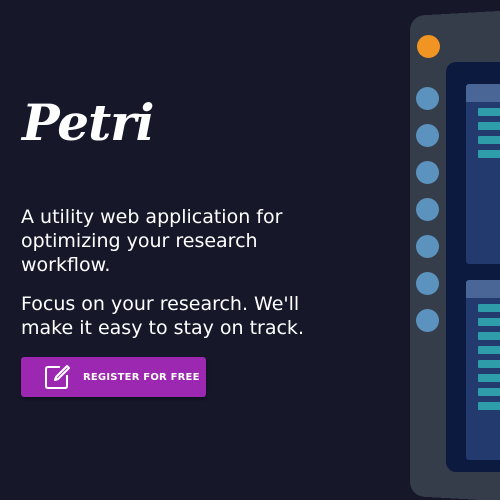  Describe the element at coordinates (483, 174) in the screenshot. I see `device-panel-top` at that location.